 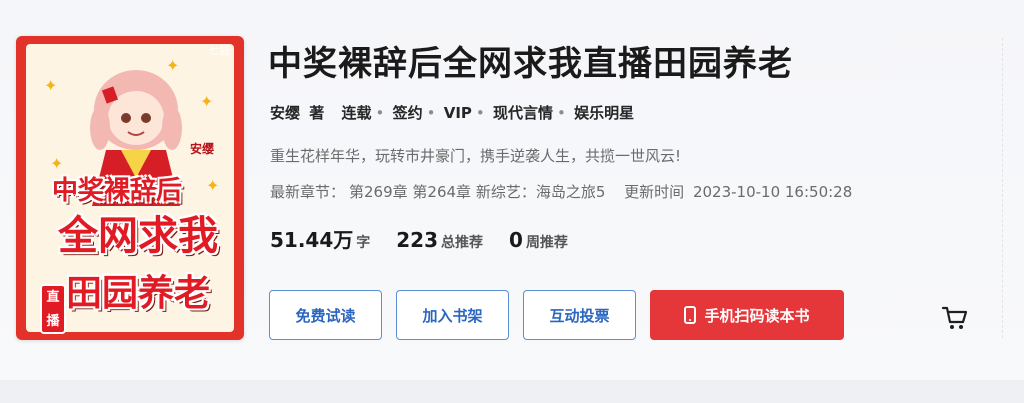 What do you see at coordinates (308, 192) in the screenshot?
I see `latest-label: 最新章节：` at bounding box center [308, 192].